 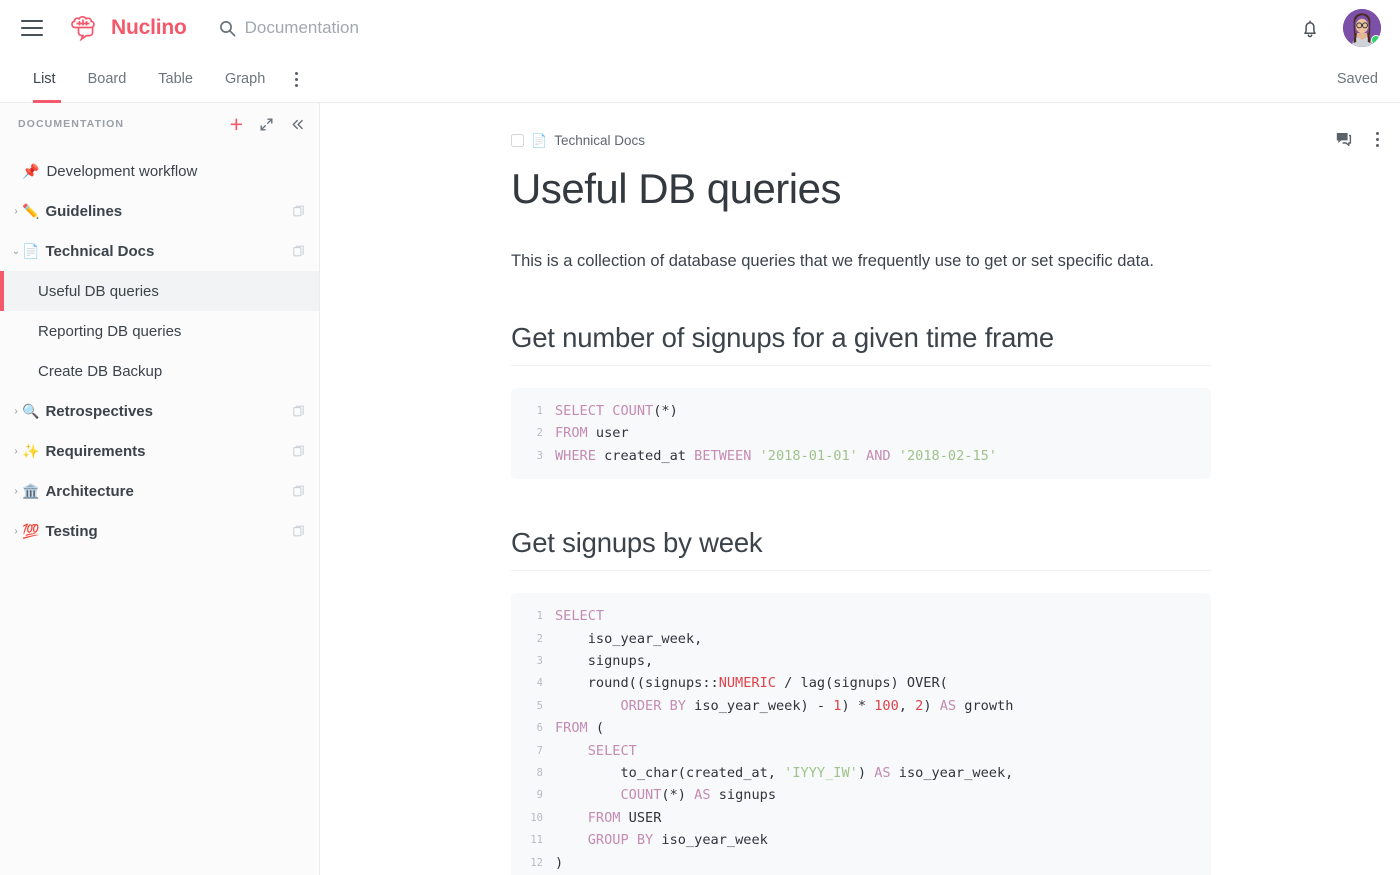 What do you see at coordinates (71, 531) in the screenshot?
I see `sidebar-item-label: Testing` at bounding box center [71, 531].